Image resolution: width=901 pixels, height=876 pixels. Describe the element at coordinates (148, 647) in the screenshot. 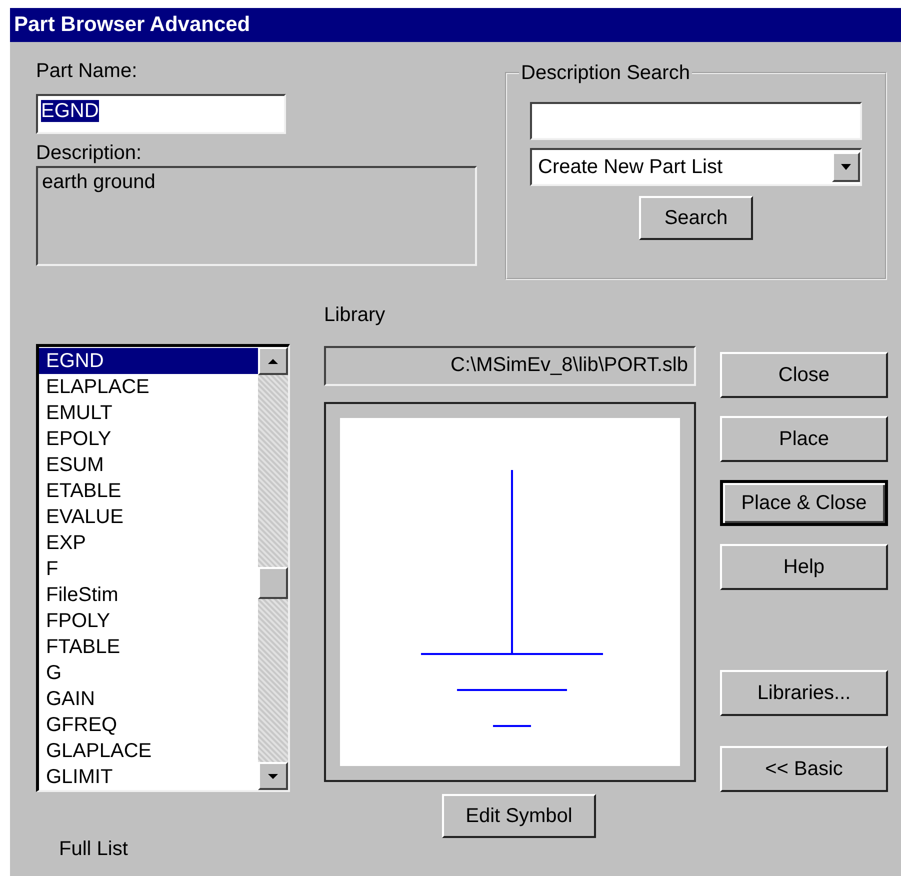

I see `part-list-item: FTABLE` at that location.